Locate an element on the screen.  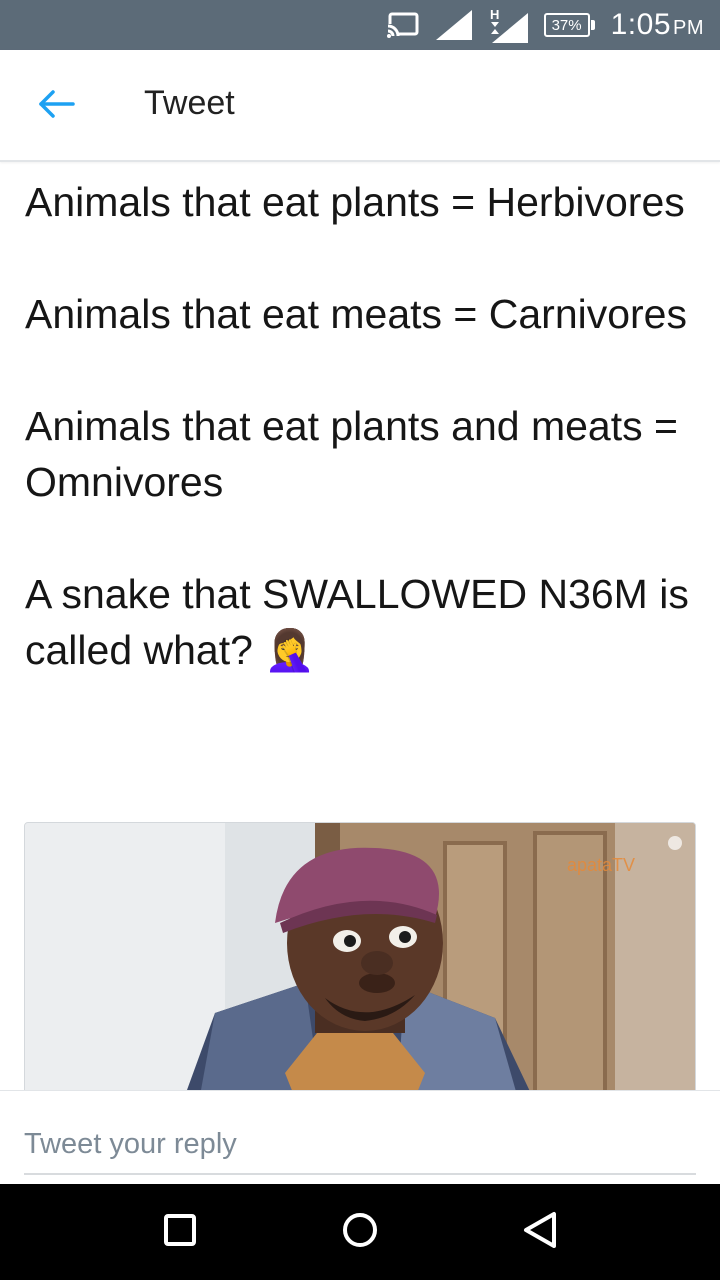
battery-level: 37% is located at coordinates (566, 25).